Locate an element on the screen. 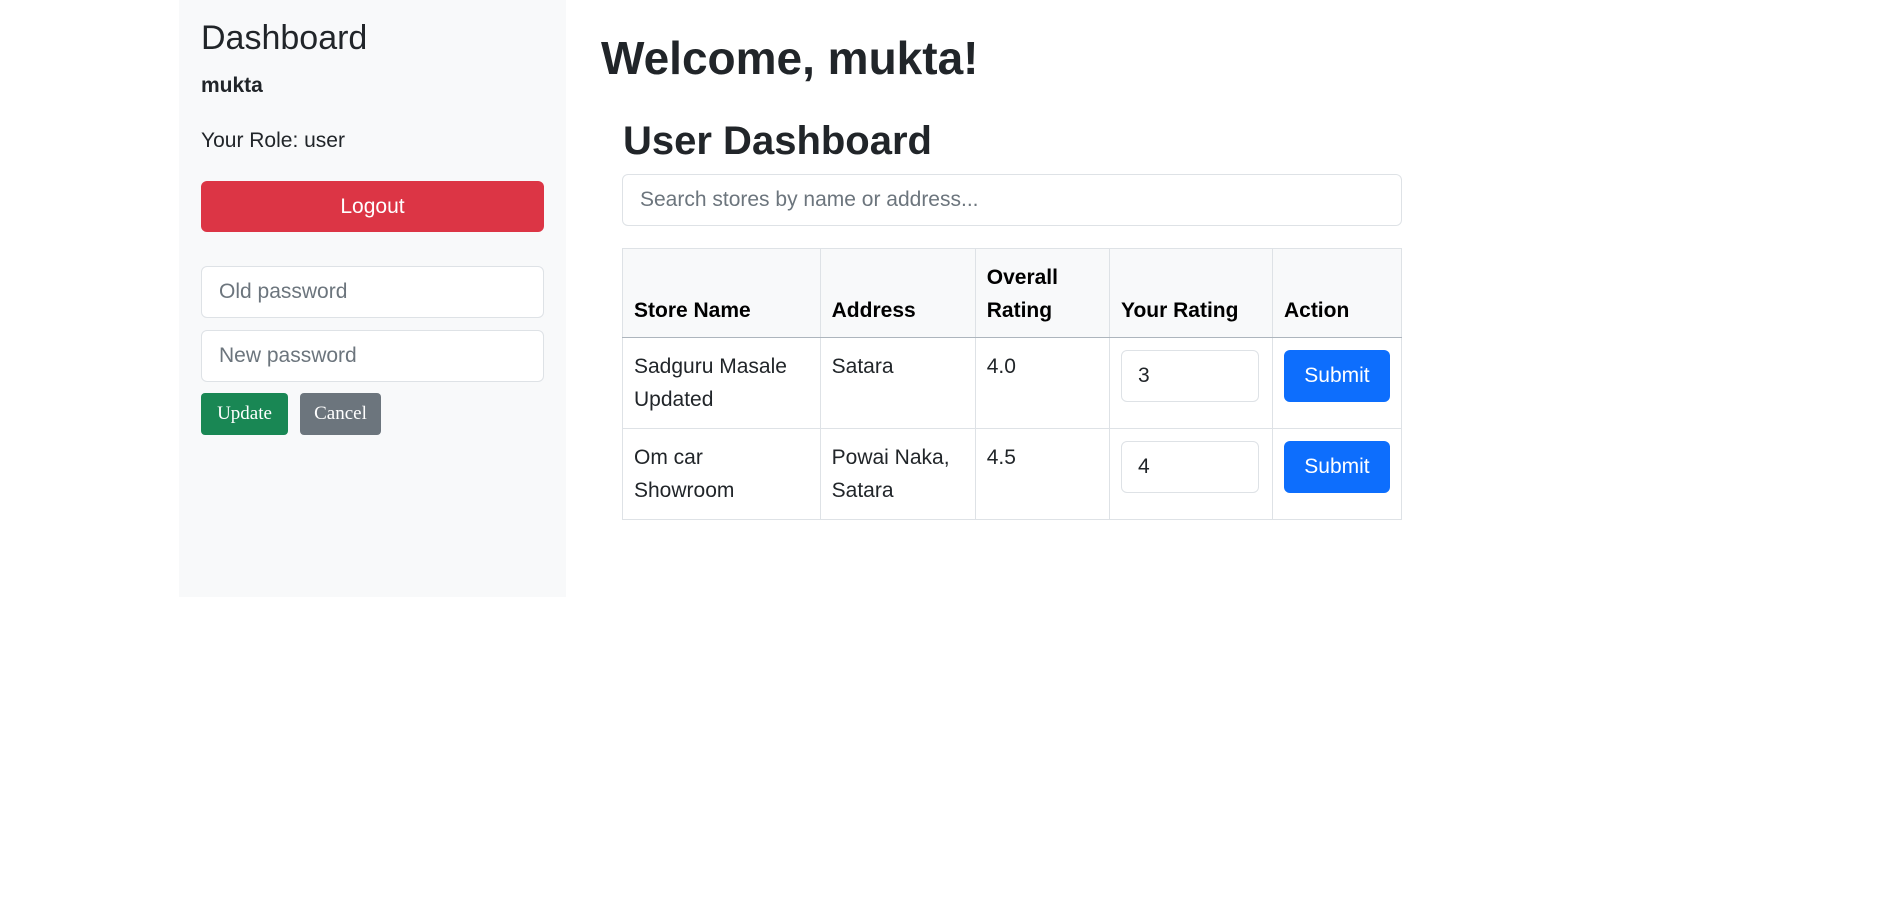 The height and width of the screenshot is (917, 1893). header-action: Action is located at coordinates (1337, 293).